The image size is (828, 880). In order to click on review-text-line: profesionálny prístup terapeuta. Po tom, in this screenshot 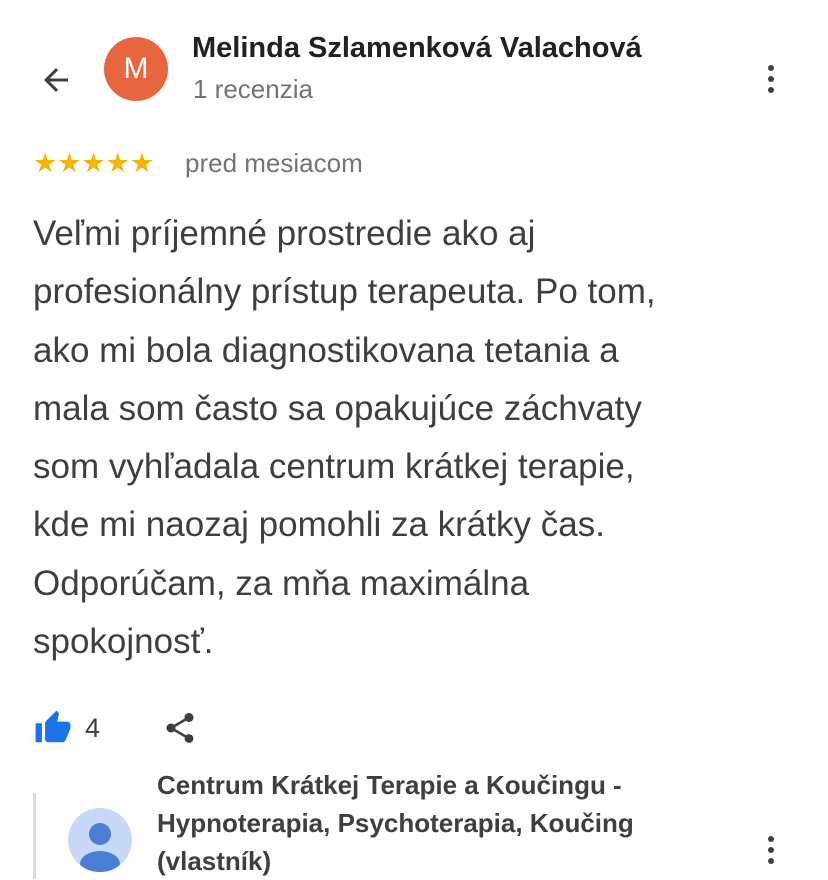, I will do `click(344, 292)`.